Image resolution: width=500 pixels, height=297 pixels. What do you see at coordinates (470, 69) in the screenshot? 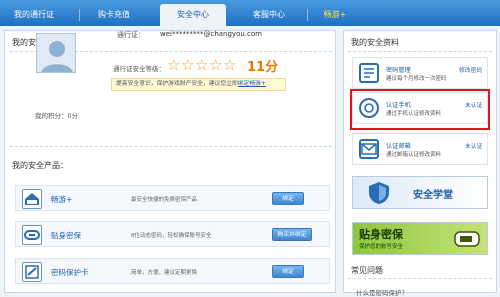
I see `change-password-link: 修改密码` at bounding box center [470, 69].